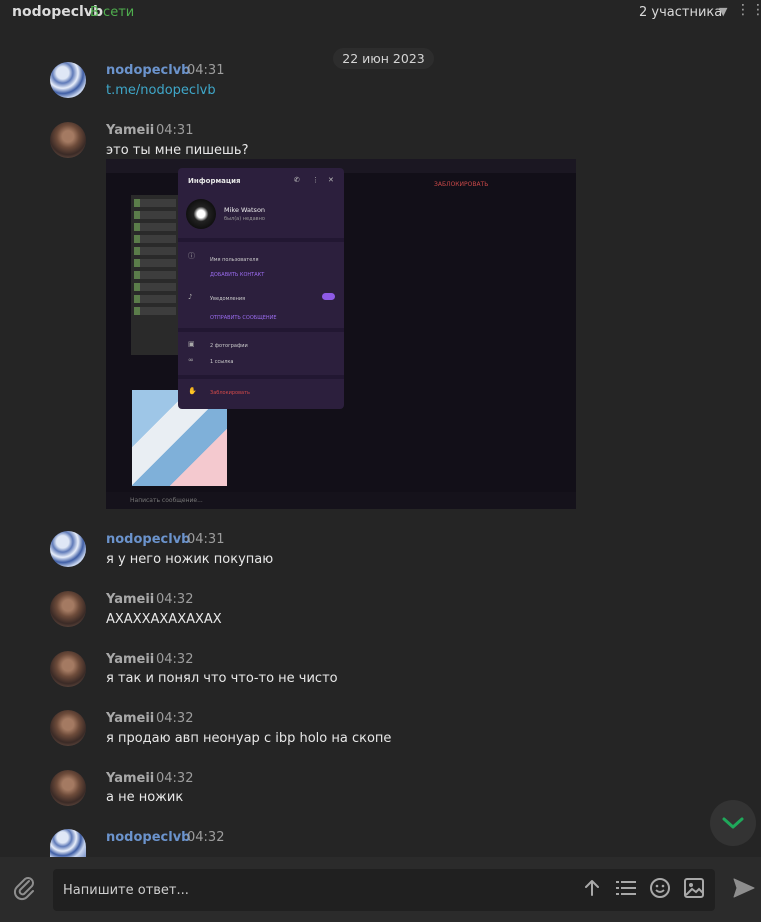 This screenshot has width=761, height=922. I want to click on message-text: я у него ножик покупаю, so click(190, 559).